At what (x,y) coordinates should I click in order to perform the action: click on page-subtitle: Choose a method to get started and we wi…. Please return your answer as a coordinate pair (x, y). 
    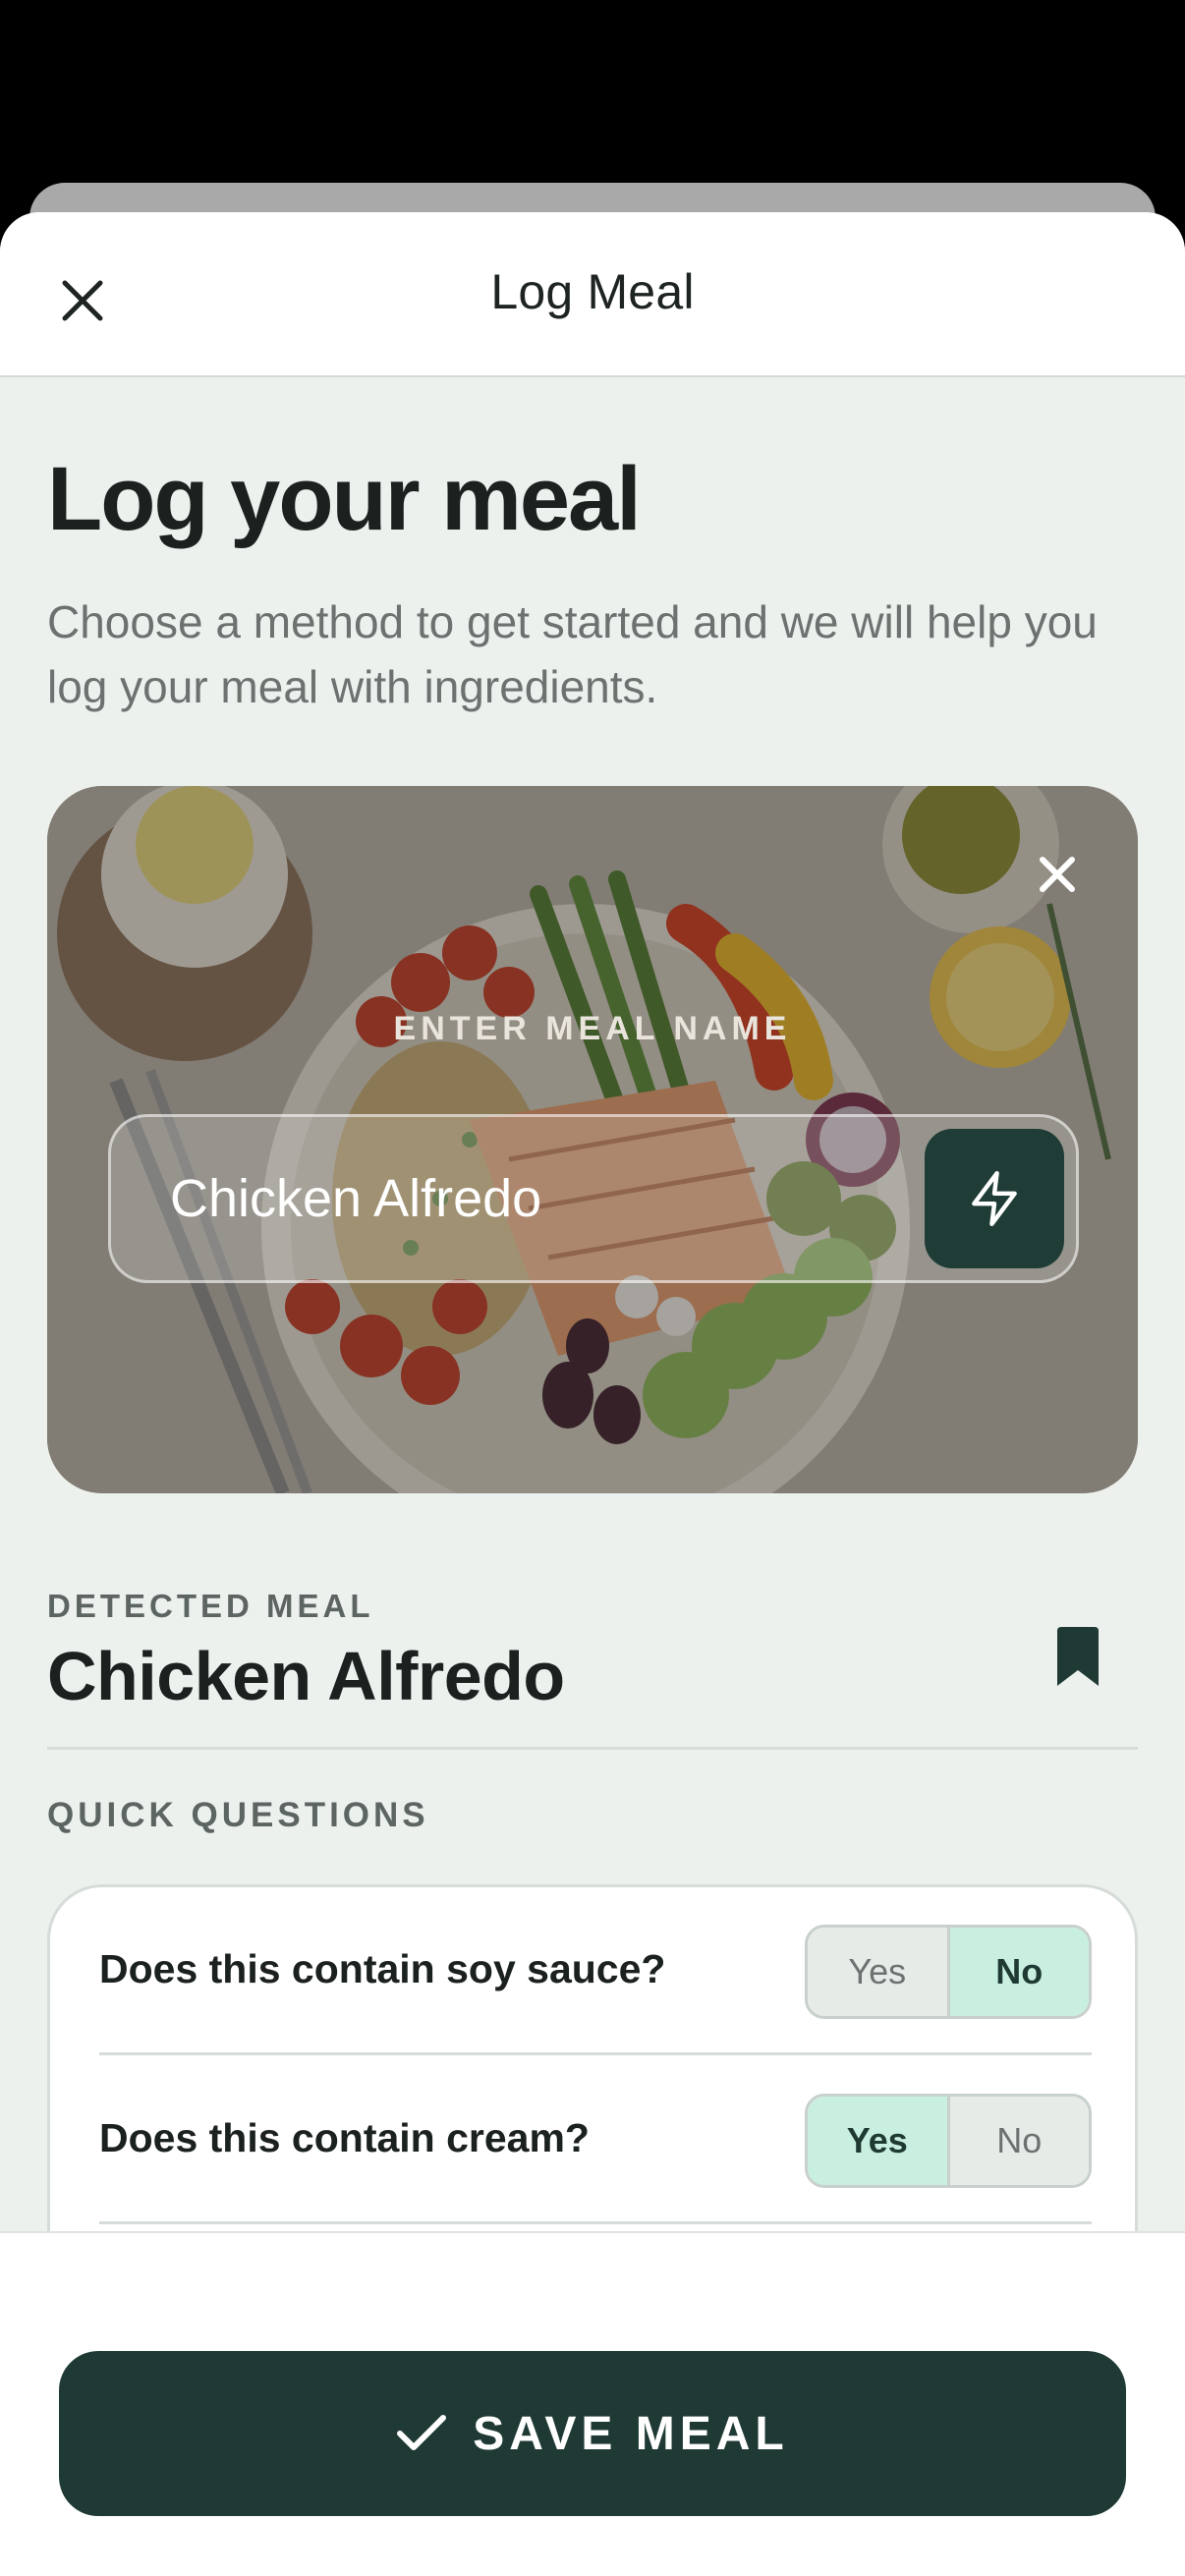
    Looking at the image, I should click on (573, 654).